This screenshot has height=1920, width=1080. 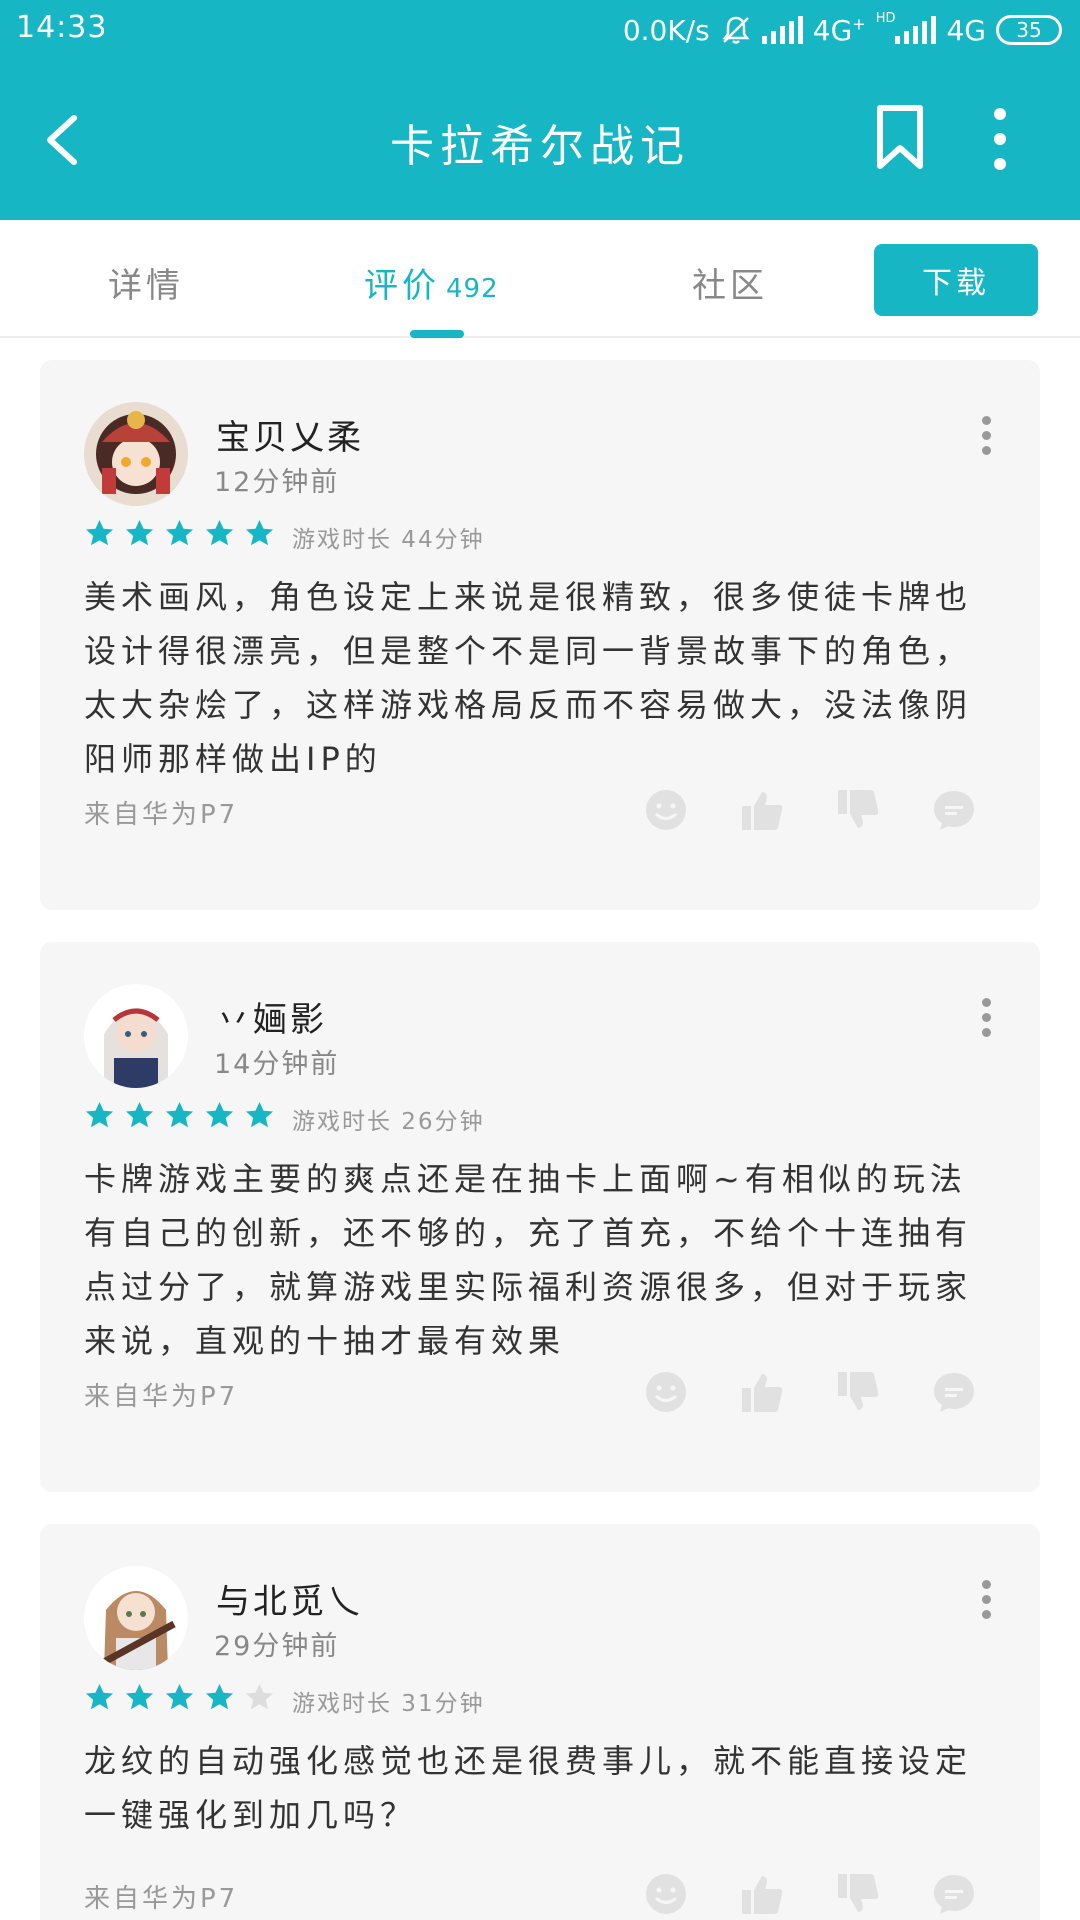 I want to click on star-empty-icon, so click(x=259, y=1696).